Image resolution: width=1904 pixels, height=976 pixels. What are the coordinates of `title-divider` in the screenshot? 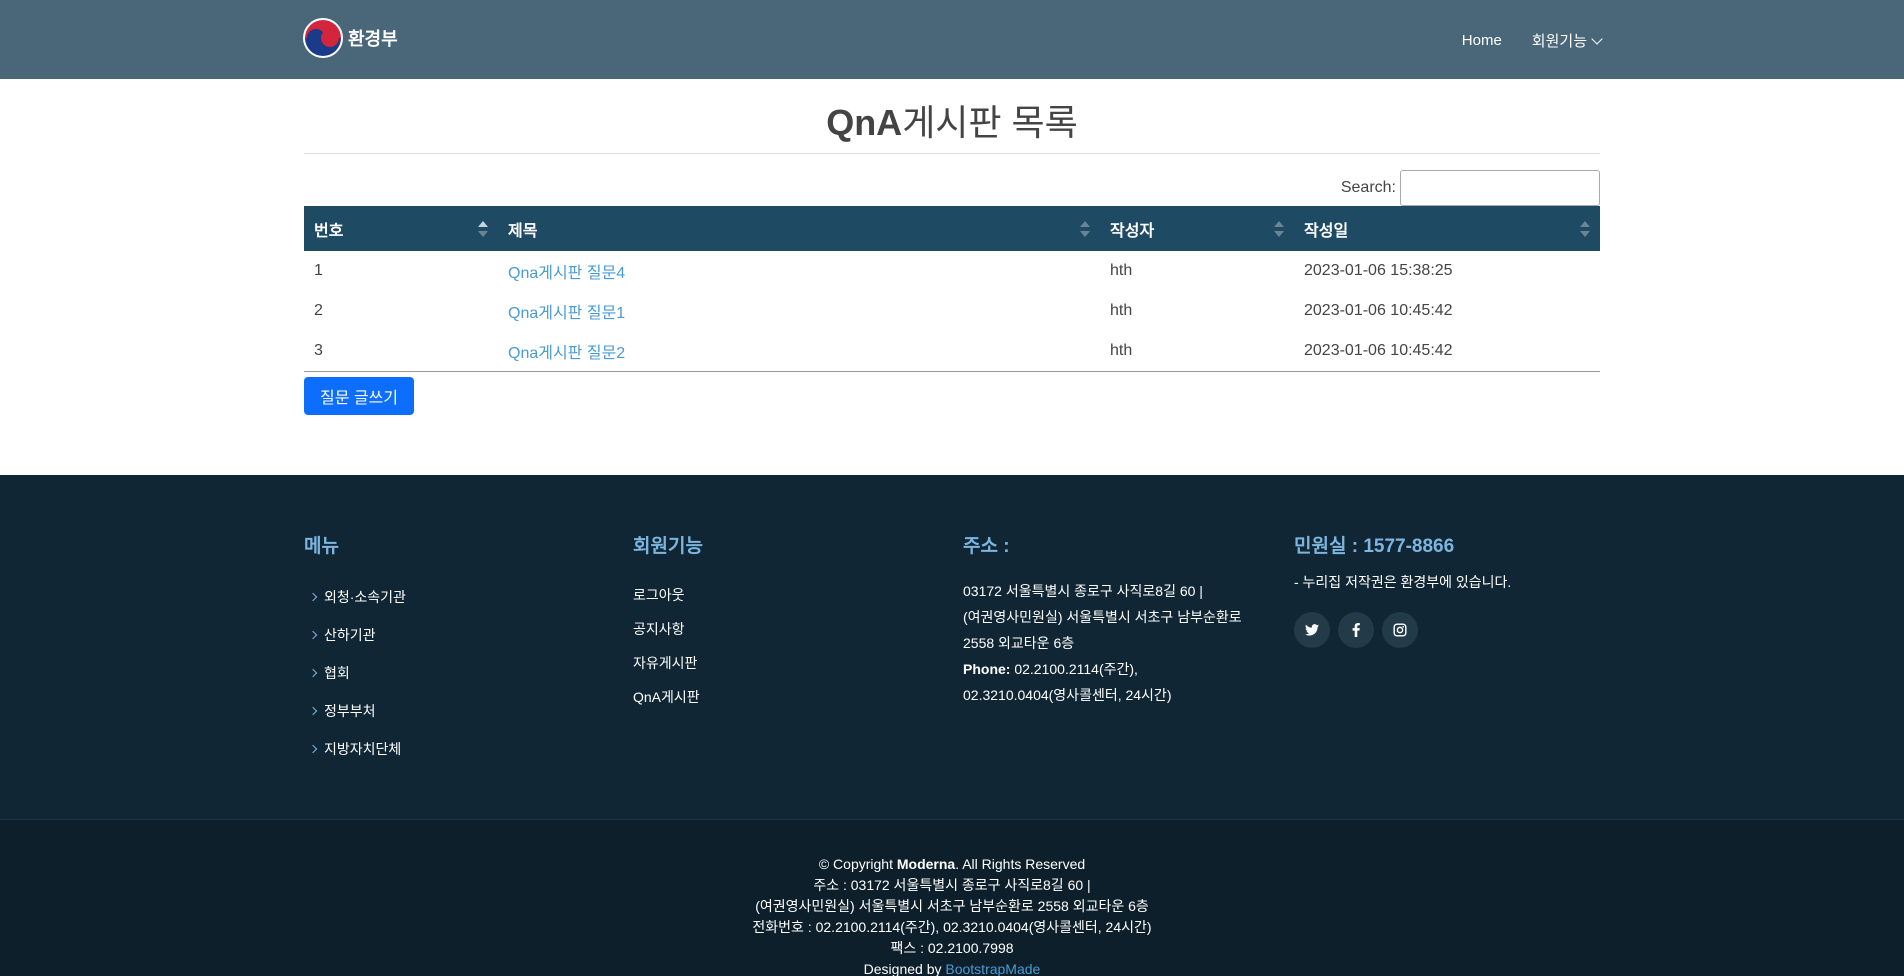 It's located at (952, 153).